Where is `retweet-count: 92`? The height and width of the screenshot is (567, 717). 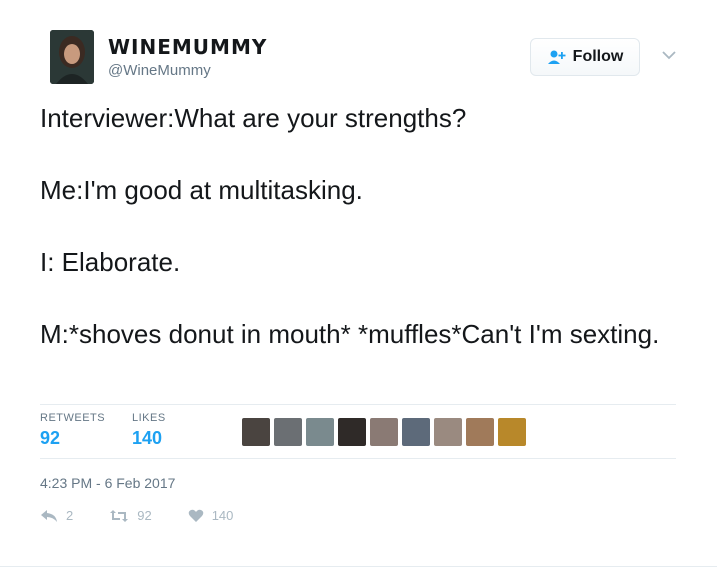 retweet-count: 92 is located at coordinates (144, 515).